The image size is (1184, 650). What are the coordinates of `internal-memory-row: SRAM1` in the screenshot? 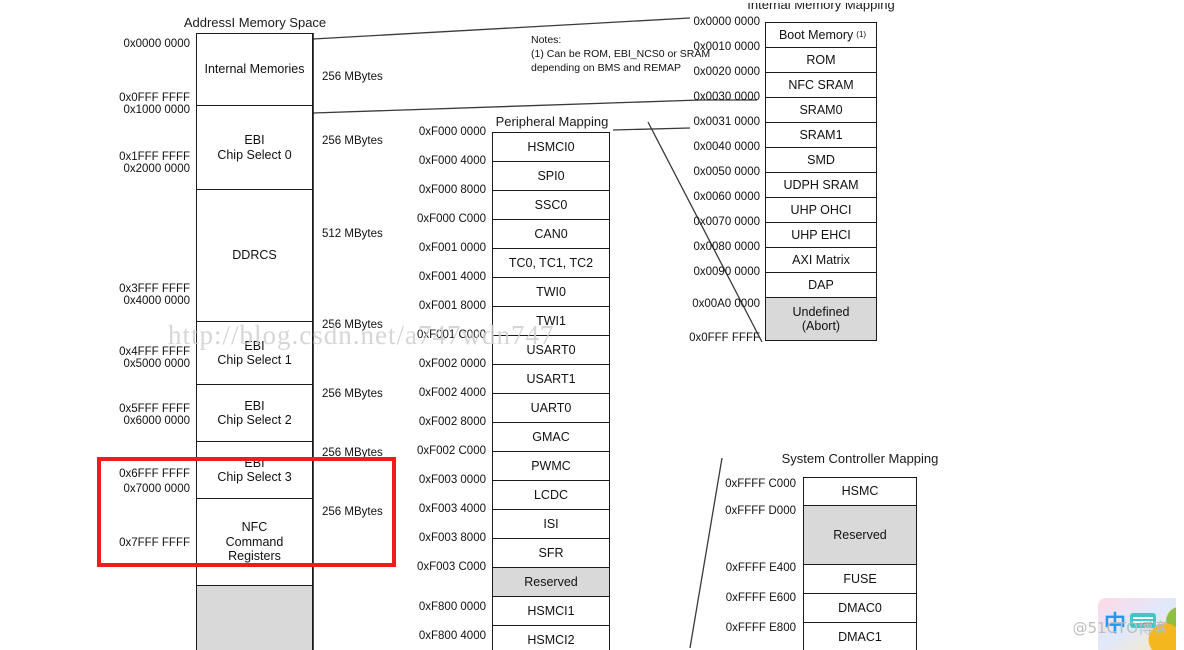 It's located at (821, 135).